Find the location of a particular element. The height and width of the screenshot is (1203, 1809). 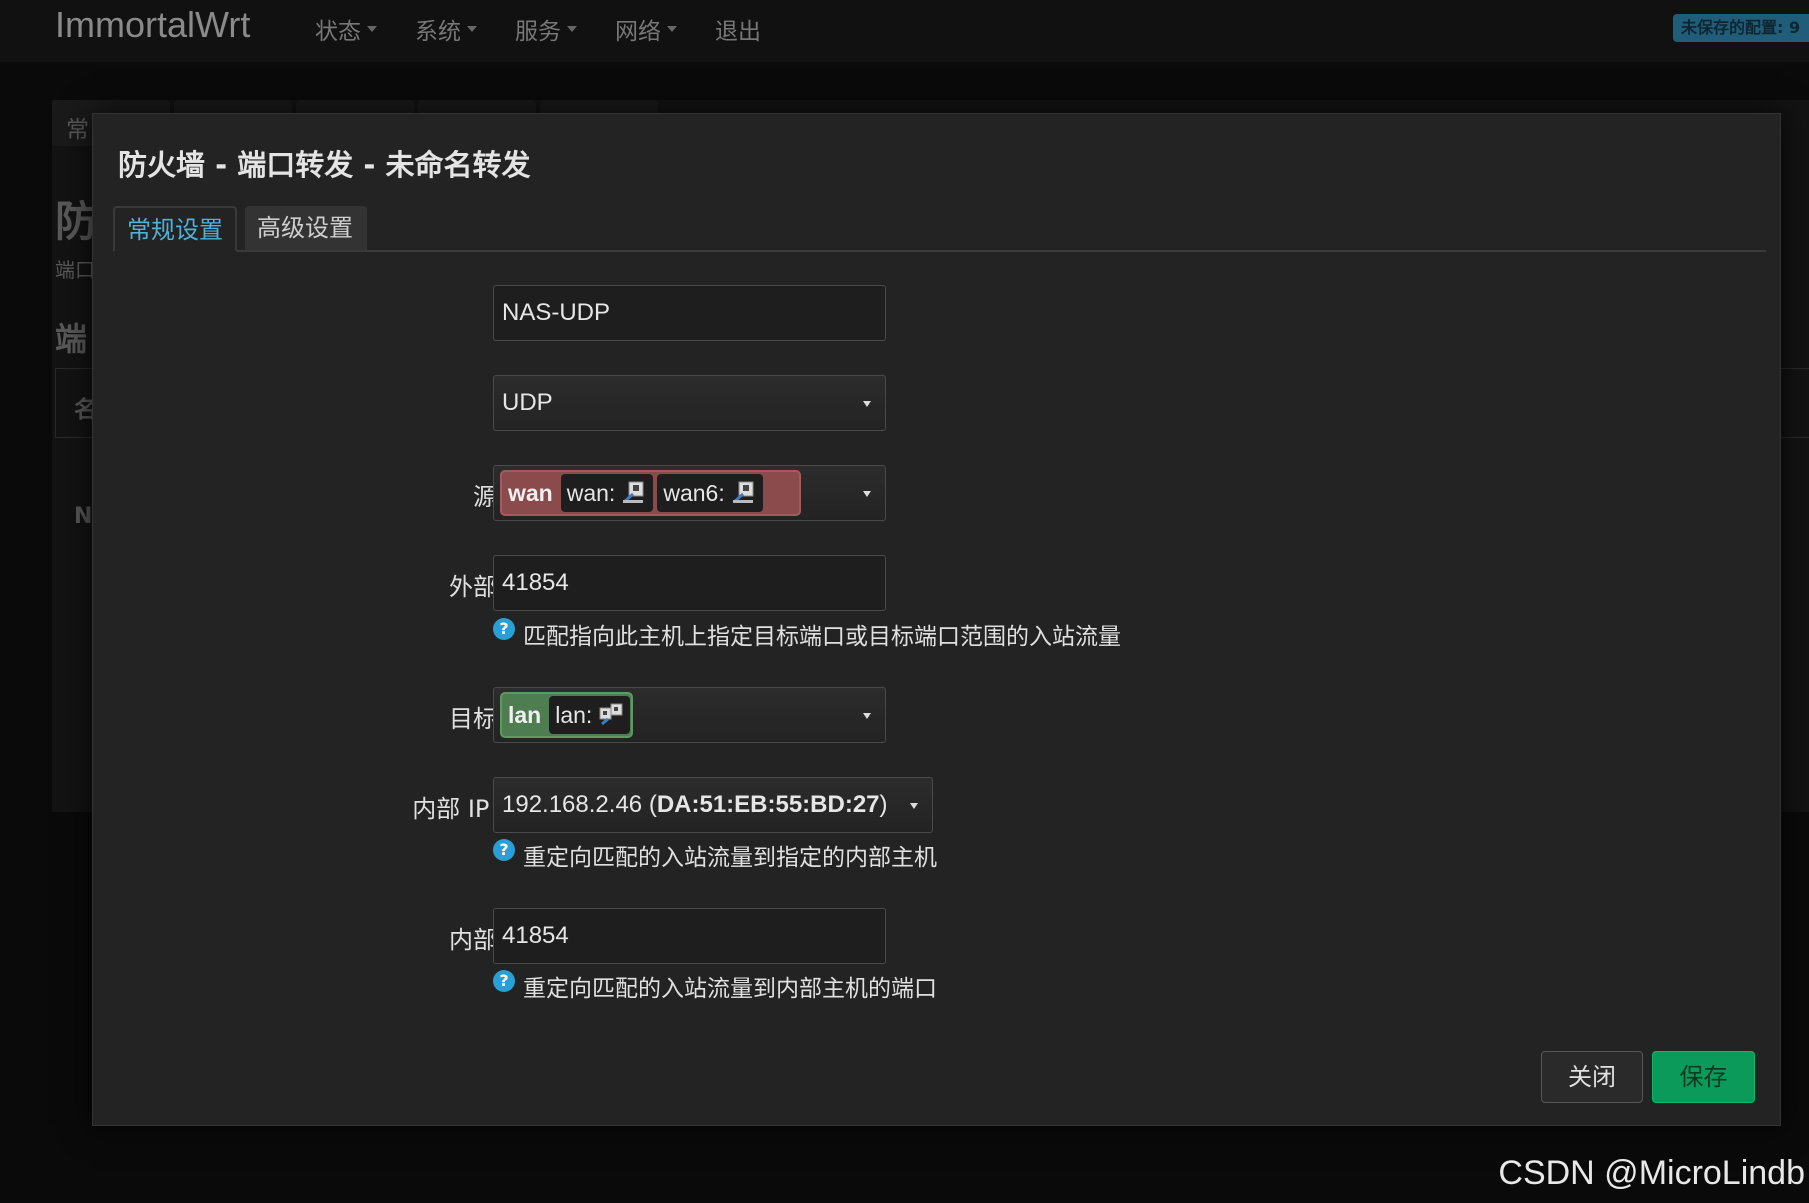

interface-chip: wan6: is located at coordinates (710, 493).